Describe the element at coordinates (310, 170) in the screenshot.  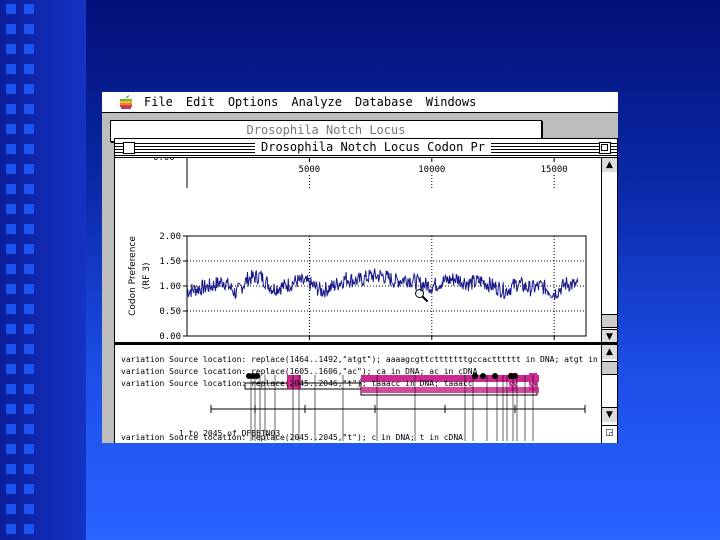
I see `top-ruler-tick-label: 5000` at that location.